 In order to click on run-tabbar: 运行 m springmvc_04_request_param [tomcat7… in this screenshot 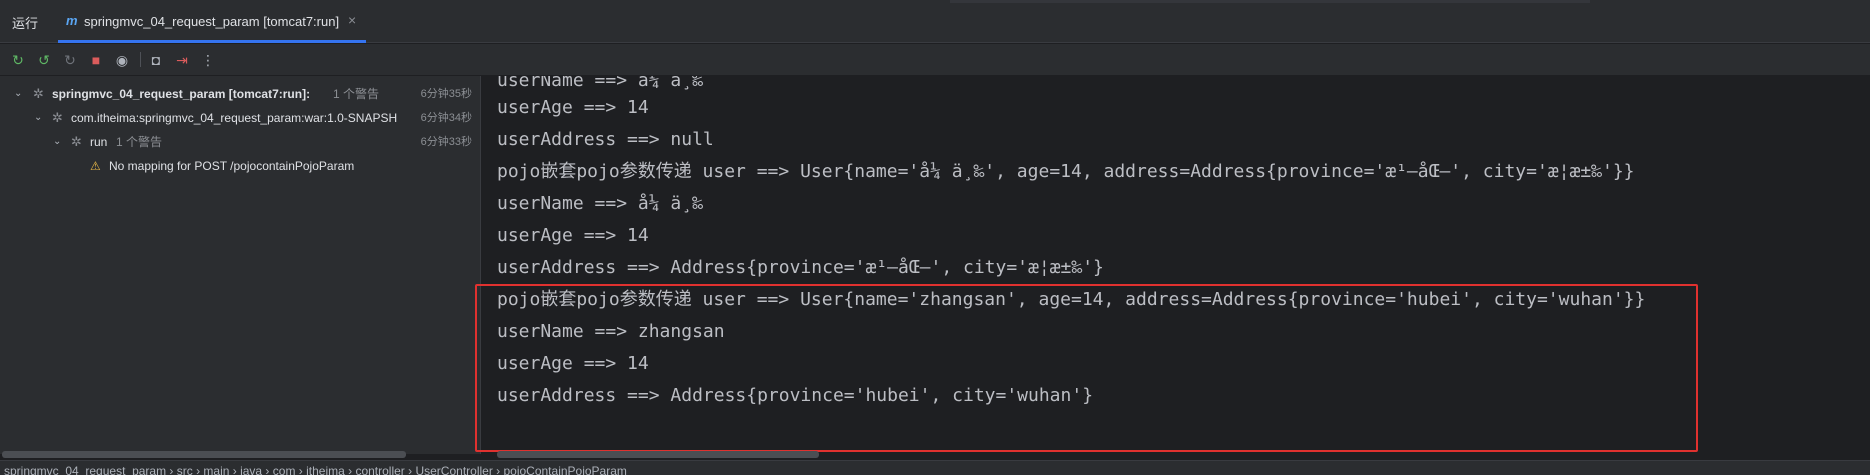, I will do `click(935, 21)`.